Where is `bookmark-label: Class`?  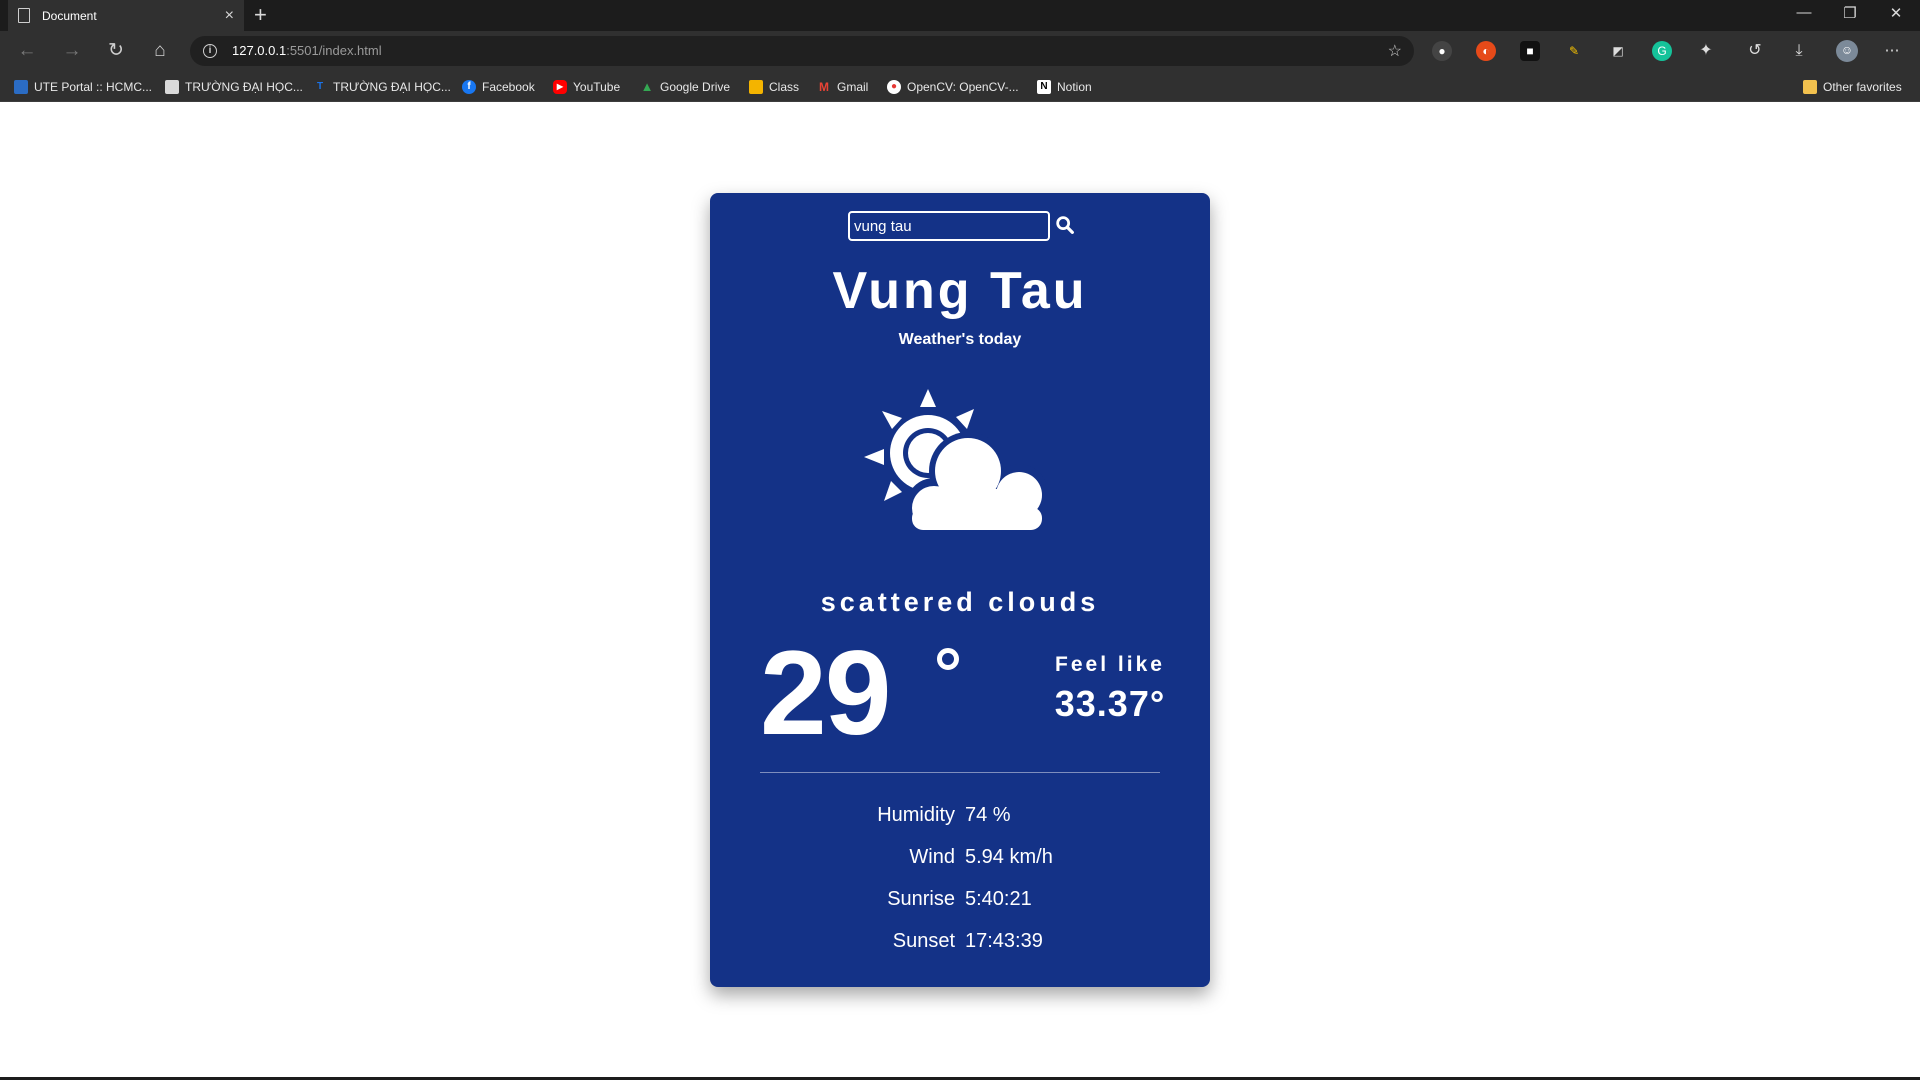 bookmark-label: Class is located at coordinates (784, 86).